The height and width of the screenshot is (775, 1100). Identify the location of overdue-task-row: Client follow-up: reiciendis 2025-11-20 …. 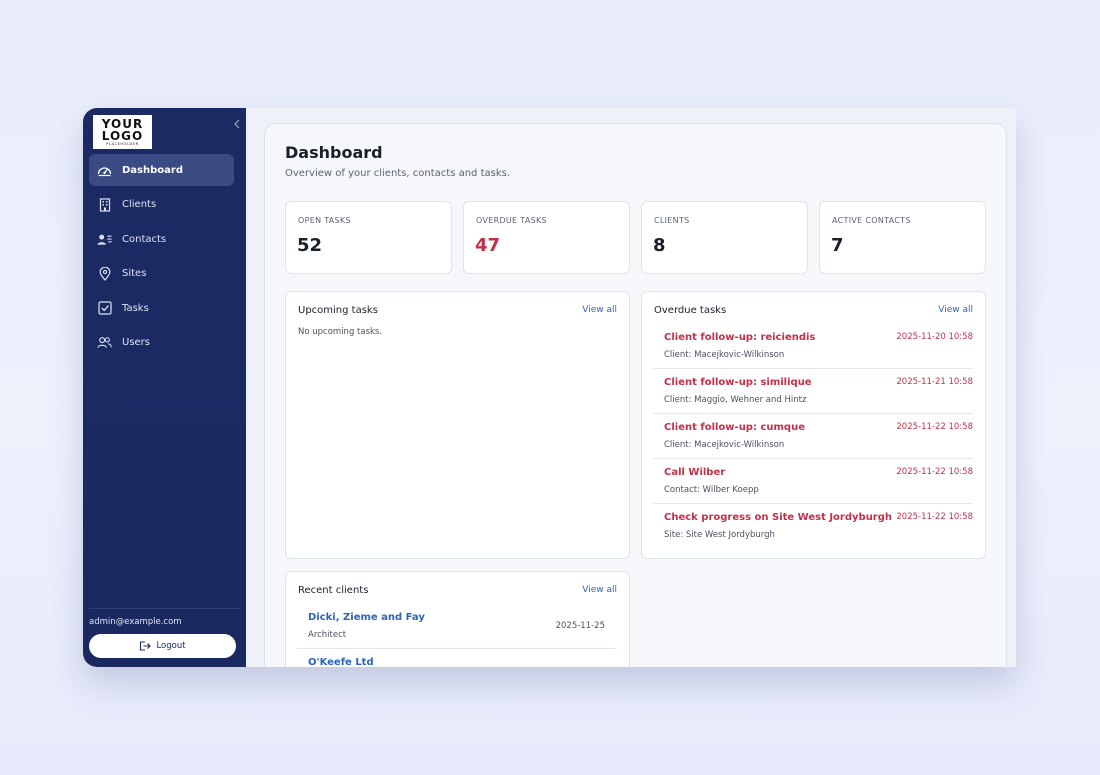
(813, 346).